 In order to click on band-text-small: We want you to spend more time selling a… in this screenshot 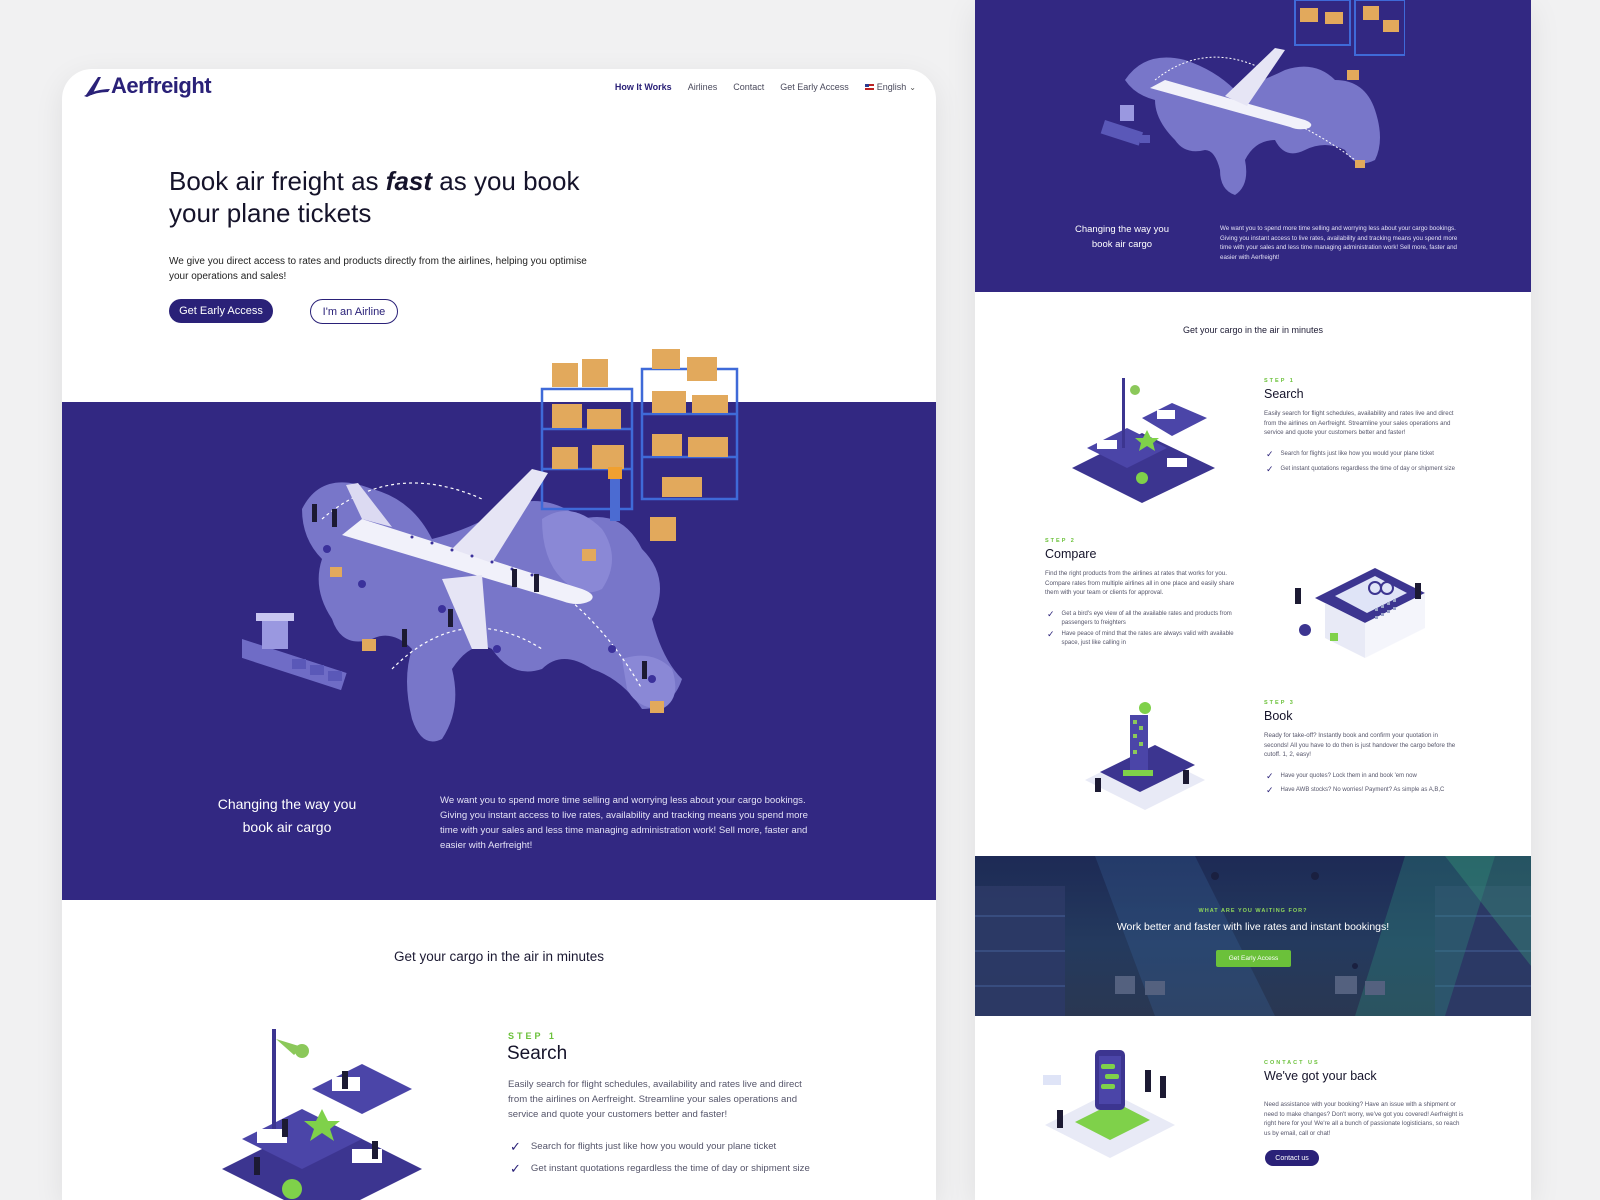, I will do `click(1339, 243)`.